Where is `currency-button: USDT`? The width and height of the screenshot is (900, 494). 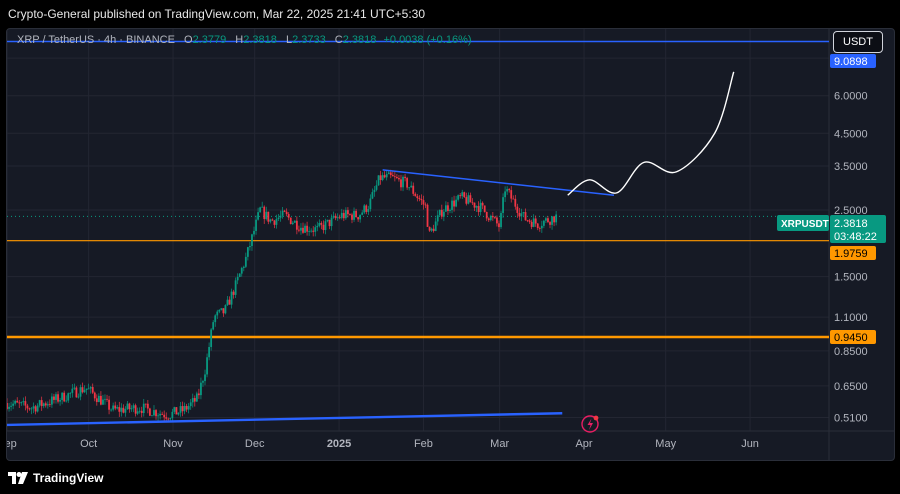 currency-button: USDT is located at coordinates (858, 42).